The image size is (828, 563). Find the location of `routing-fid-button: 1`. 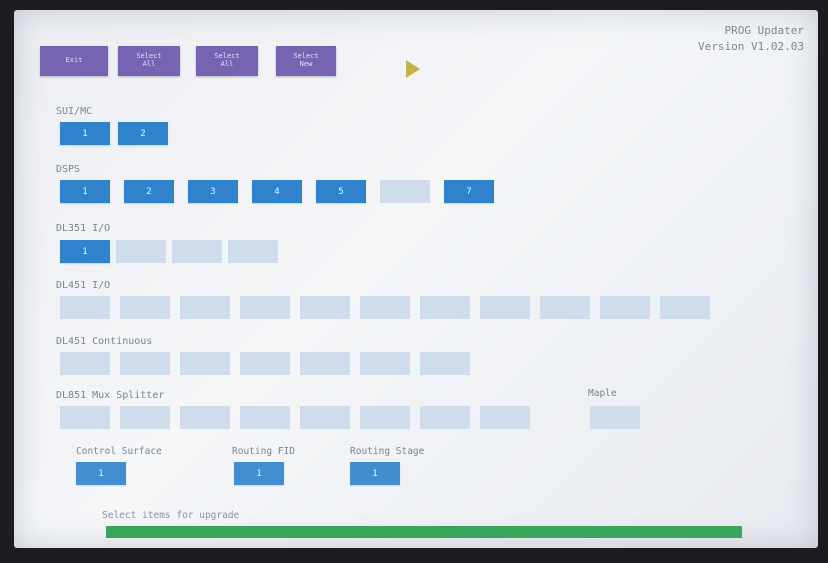

routing-fid-button: 1 is located at coordinates (259, 473).